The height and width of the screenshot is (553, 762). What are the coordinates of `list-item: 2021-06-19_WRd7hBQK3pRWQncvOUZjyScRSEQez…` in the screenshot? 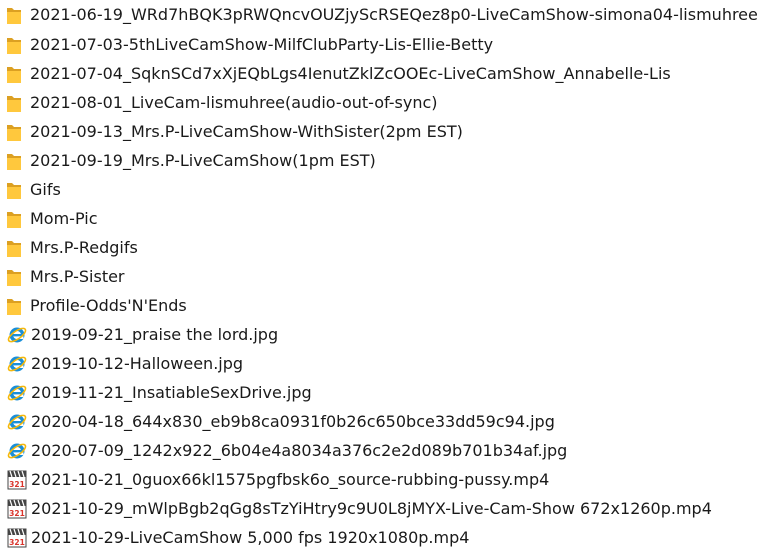 It's located at (381, 15).